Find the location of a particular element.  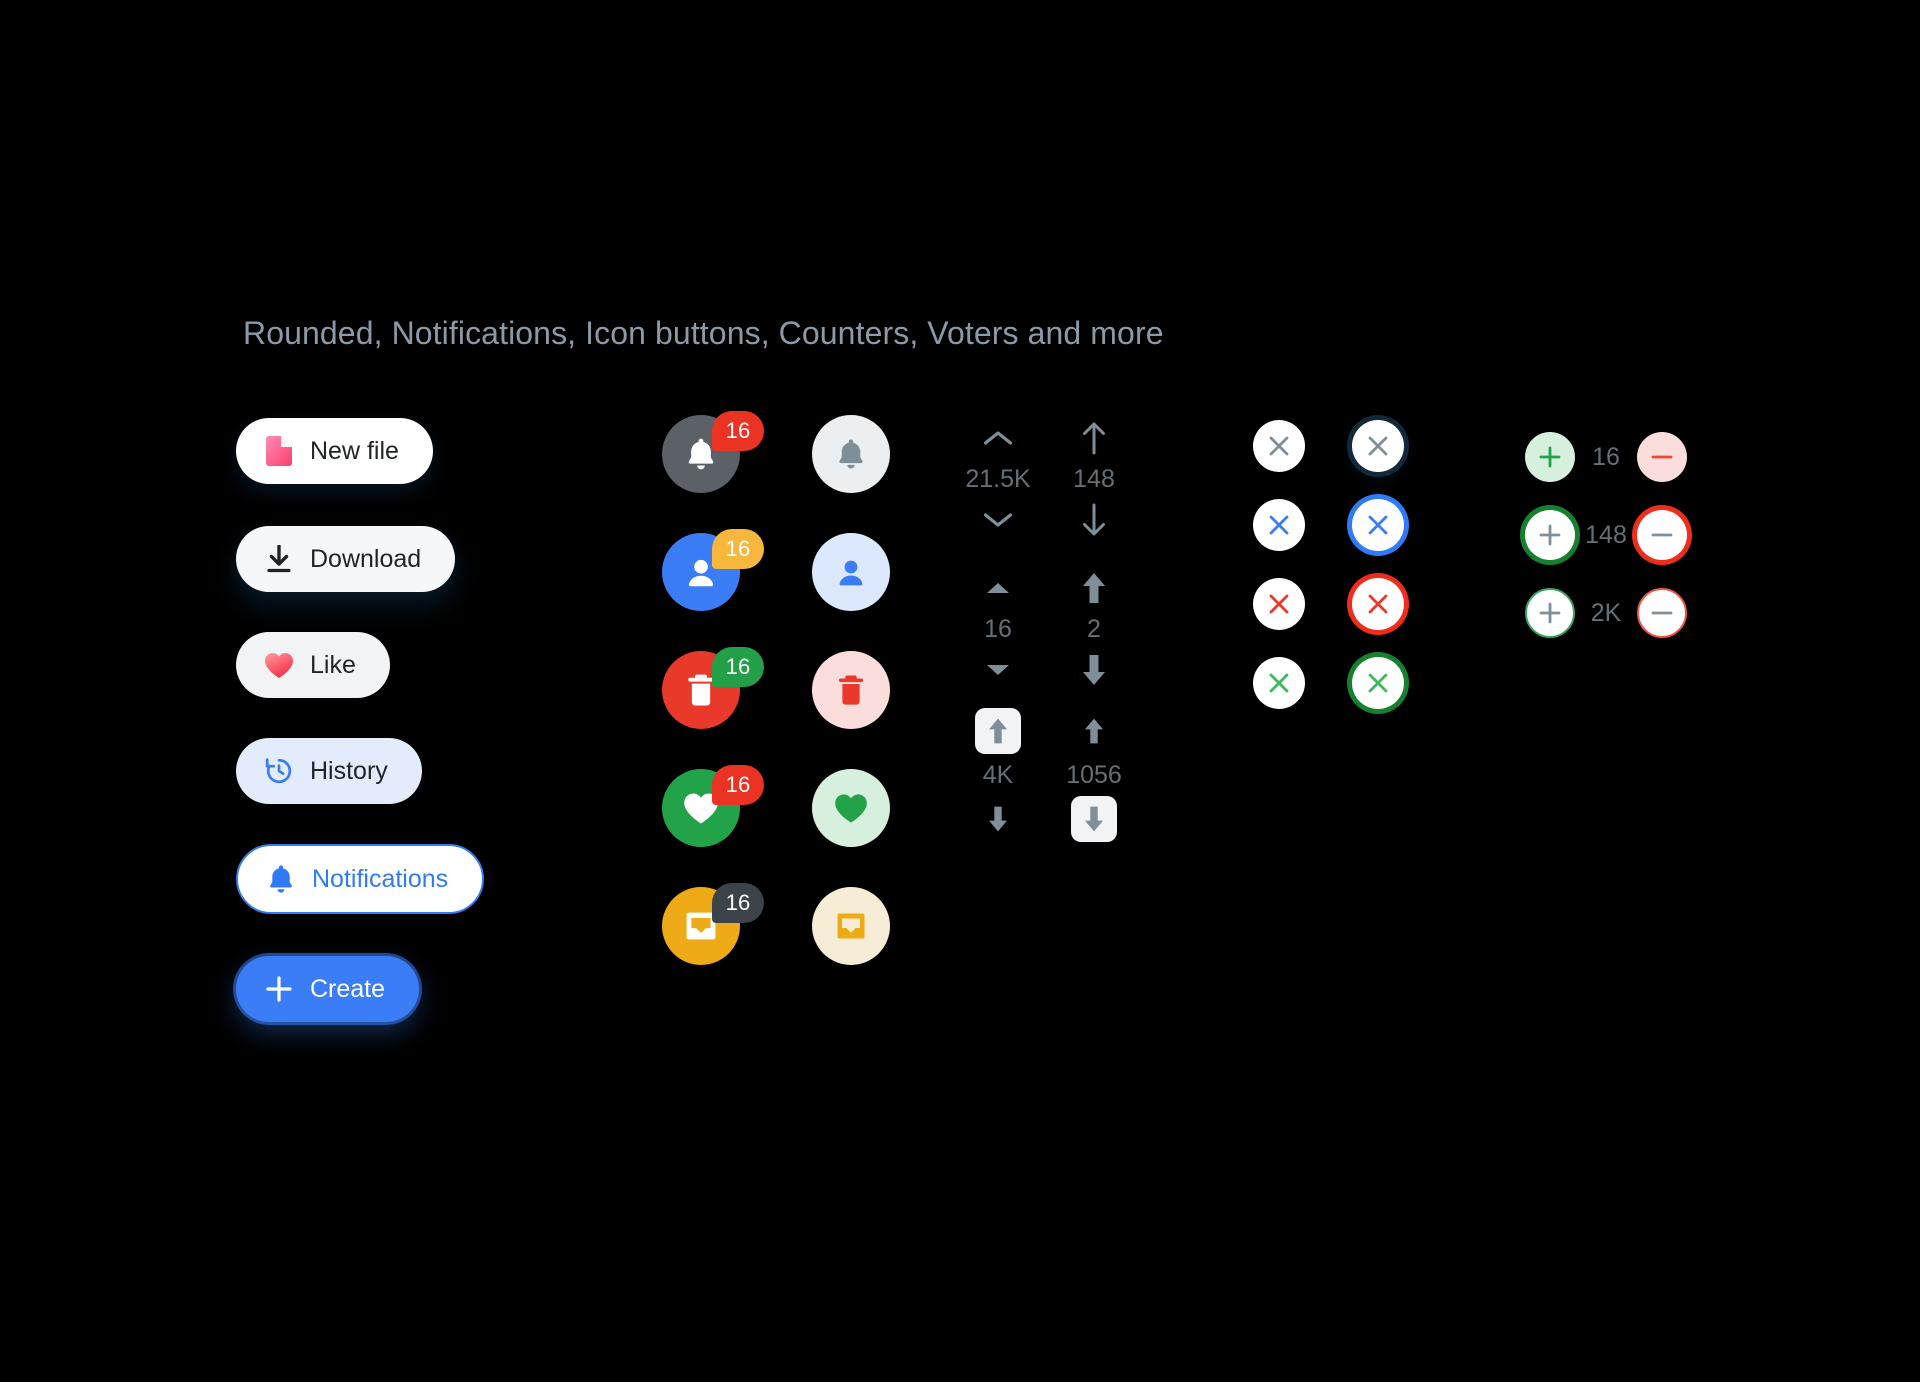

download-icon is located at coordinates (279, 559).